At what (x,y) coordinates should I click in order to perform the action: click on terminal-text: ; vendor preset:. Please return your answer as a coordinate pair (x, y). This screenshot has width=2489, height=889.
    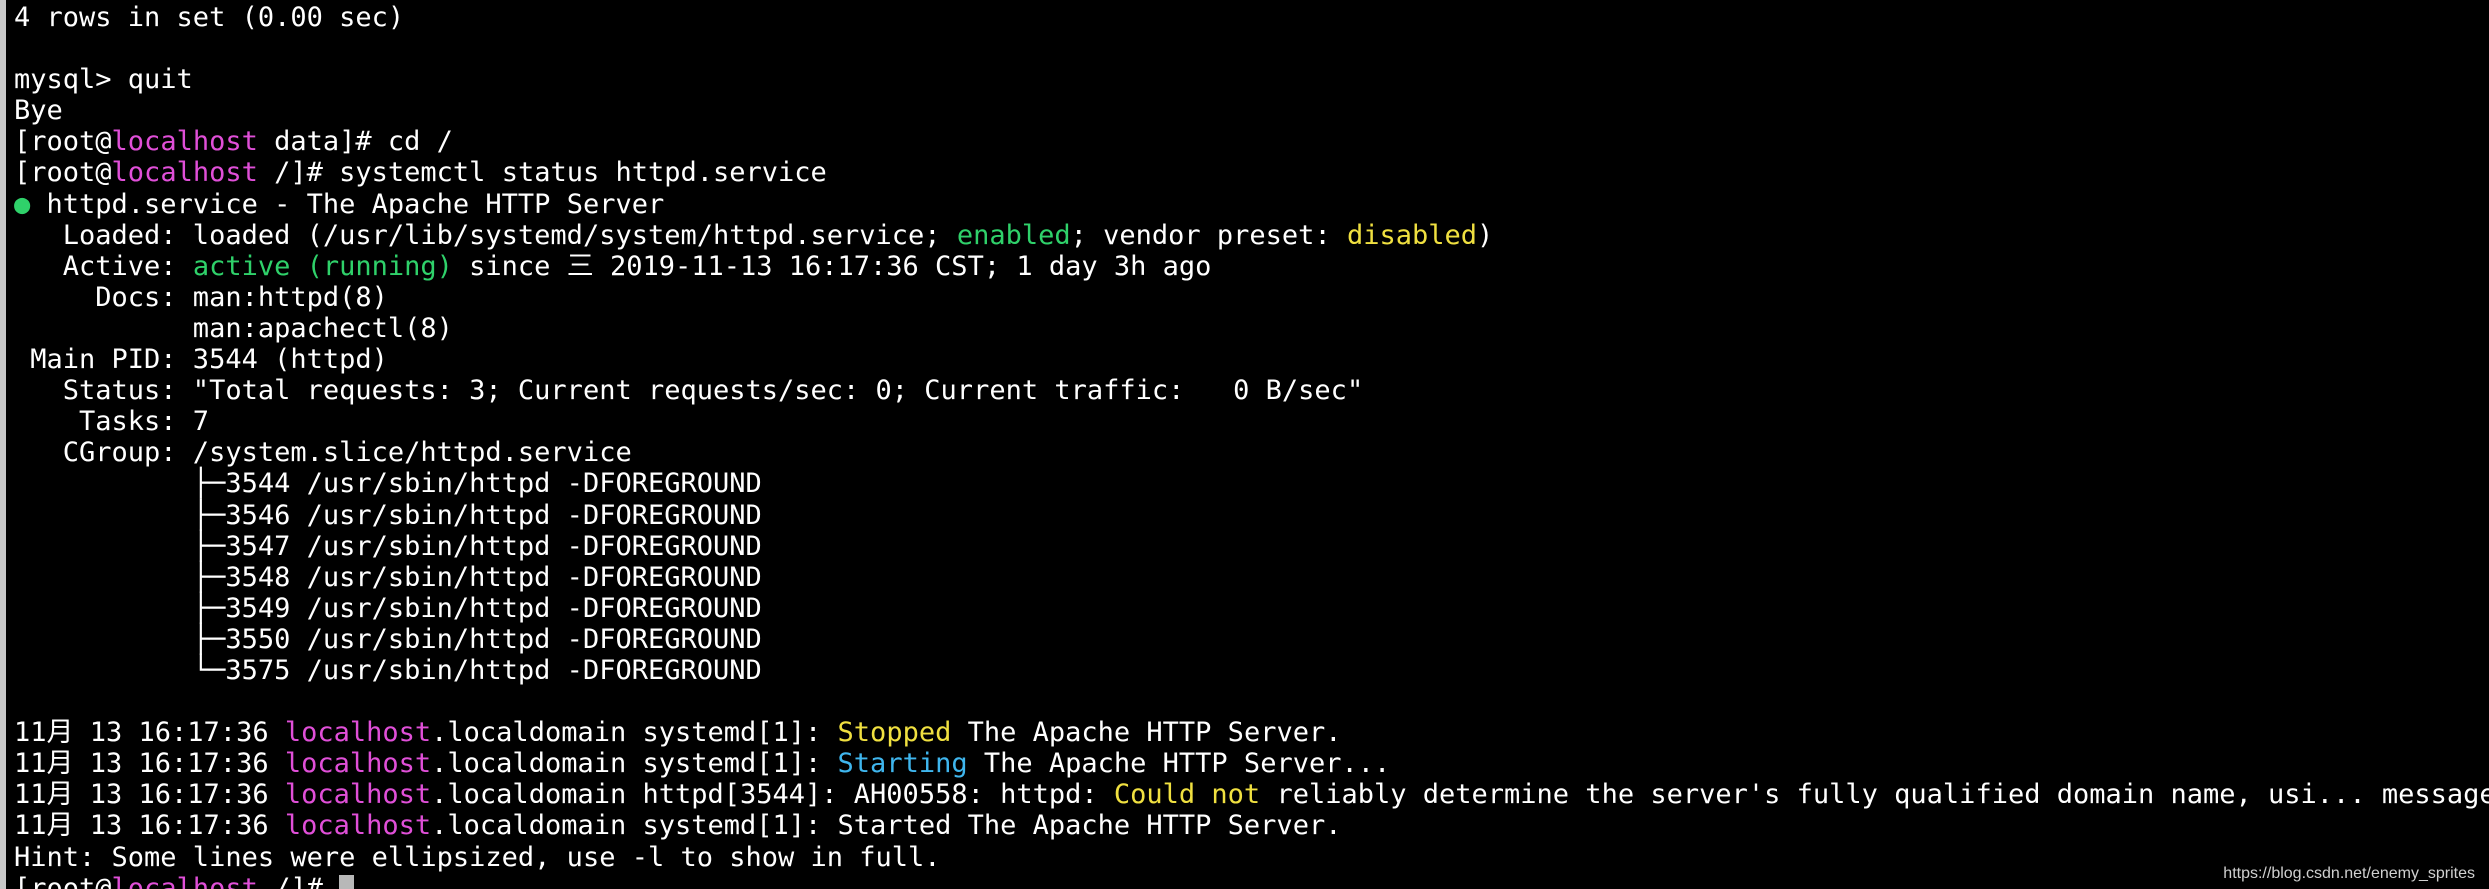
    Looking at the image, I should click on (1208, 235).